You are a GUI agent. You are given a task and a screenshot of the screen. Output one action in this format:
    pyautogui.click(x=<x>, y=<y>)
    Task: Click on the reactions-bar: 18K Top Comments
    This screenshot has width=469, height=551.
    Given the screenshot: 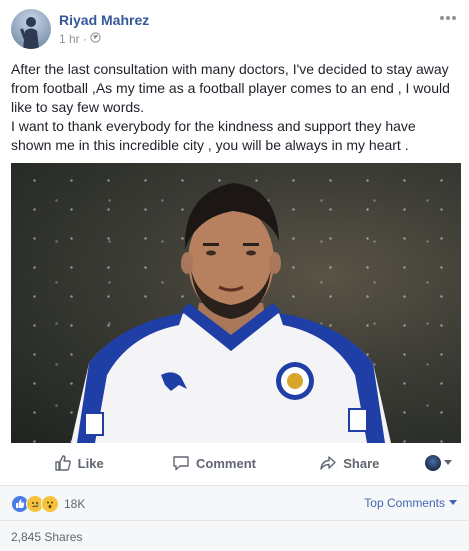 What is the action you would take?
    pyautogui.click(x=234, y=502)
    